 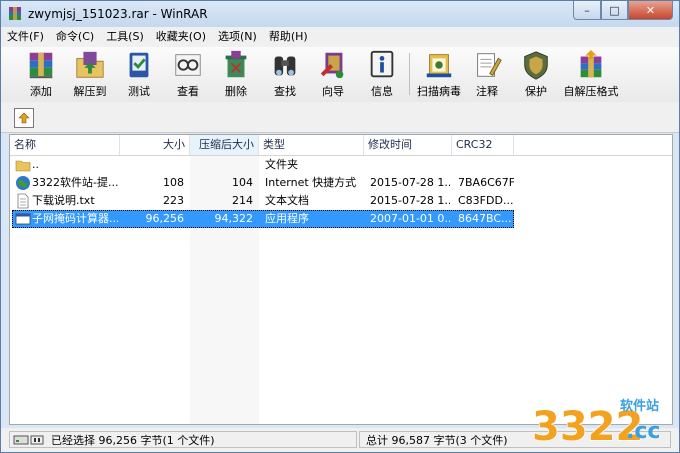 I want to click on column-header-name: 名称, so click(x=65, y=145).